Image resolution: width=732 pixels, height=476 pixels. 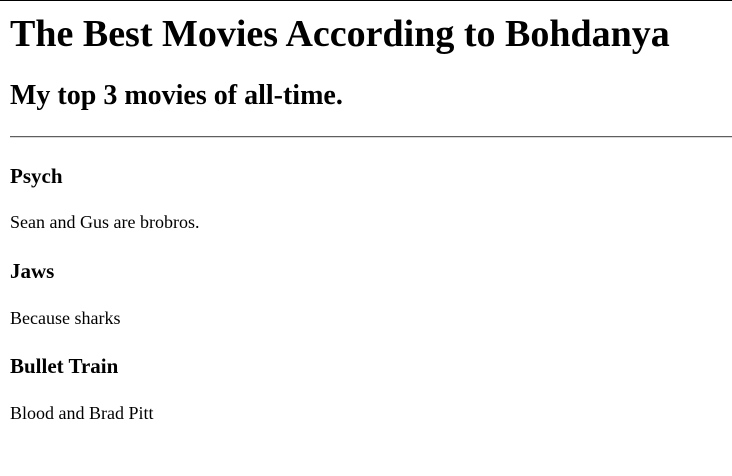 What do you see at coordinates (340, 34) in the screenshot?
I see `page-title: The Best Movies According to Bohdanya` at bounding box center [340, 34].